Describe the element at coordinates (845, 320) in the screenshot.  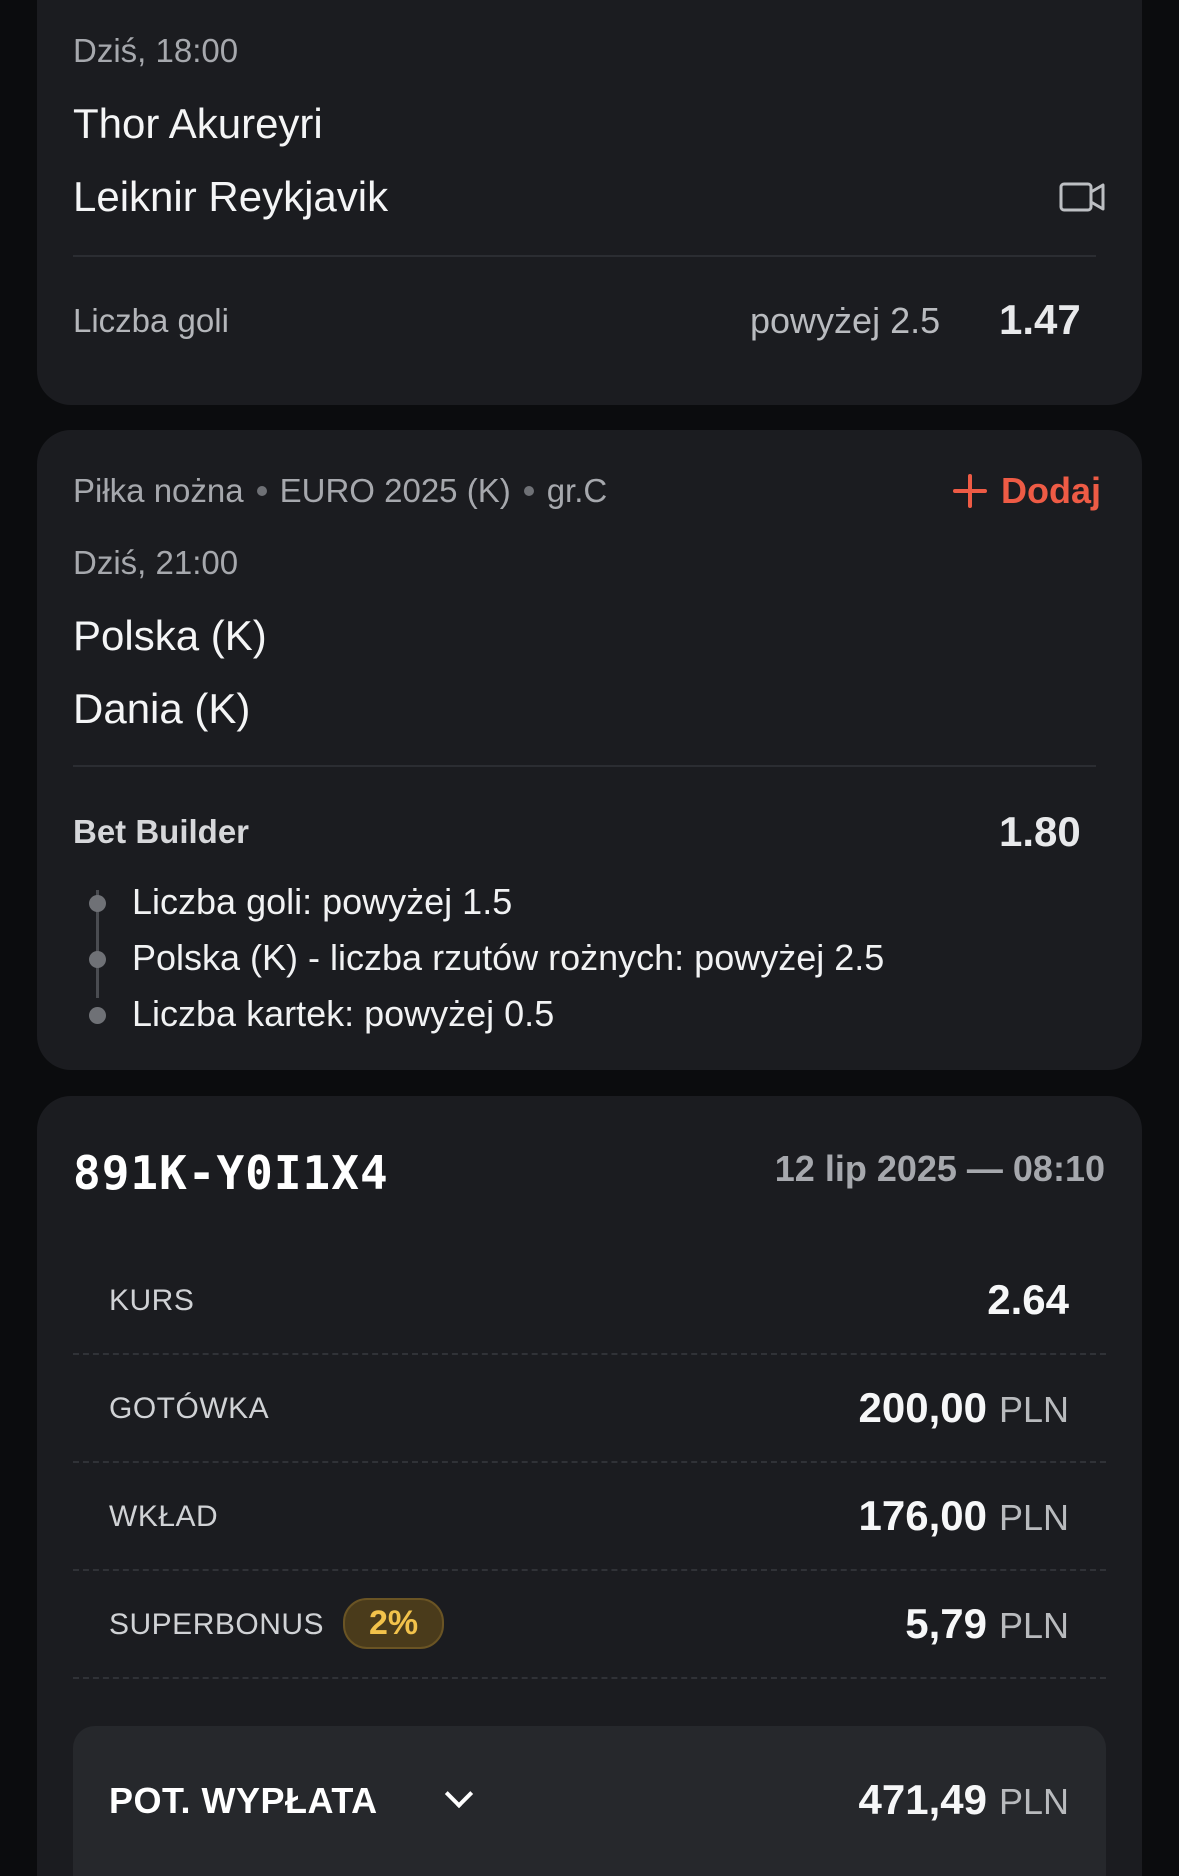
I see `market-selection: powyżej 2.5` at that location.